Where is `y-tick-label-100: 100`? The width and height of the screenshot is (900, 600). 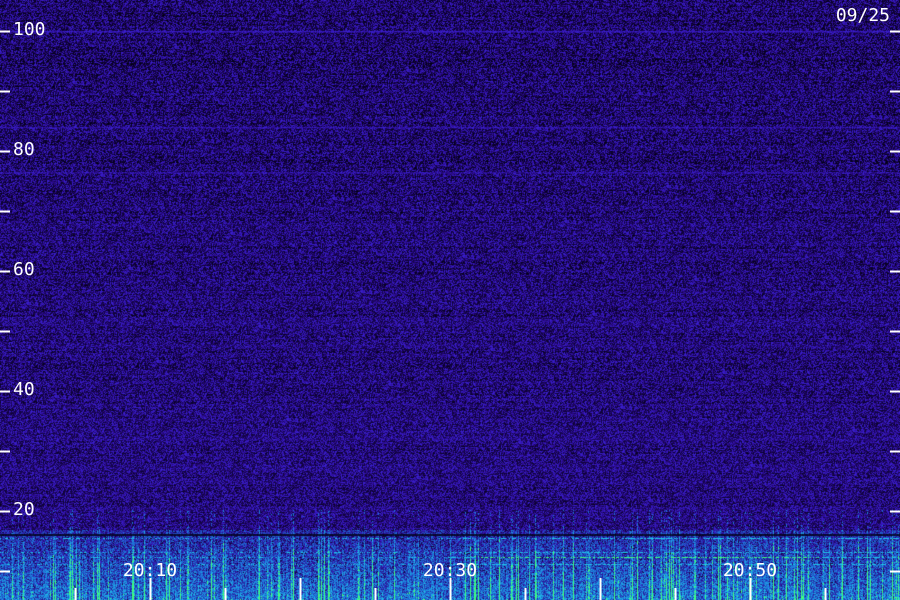
y-tick-label-100: 100 is located at coordinates (29, 29).